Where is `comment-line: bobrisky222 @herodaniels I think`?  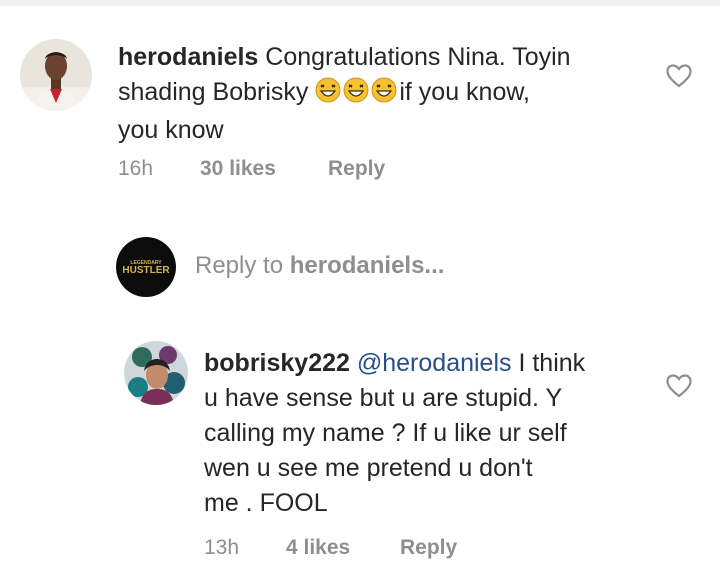 comment-line: bobrisky222 @herodaniels I think is located at coordinates (434, 363).